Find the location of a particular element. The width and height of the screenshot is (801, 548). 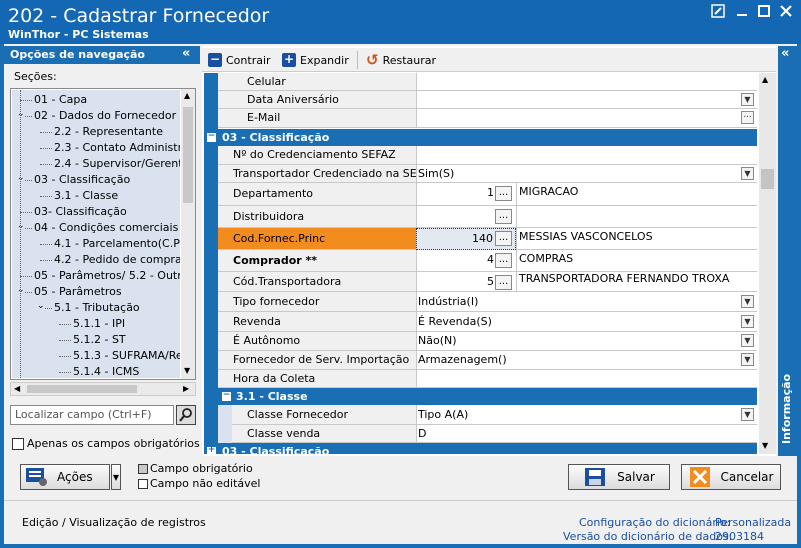

nav-collapse-icon: « is located at coordinates (190, 55).